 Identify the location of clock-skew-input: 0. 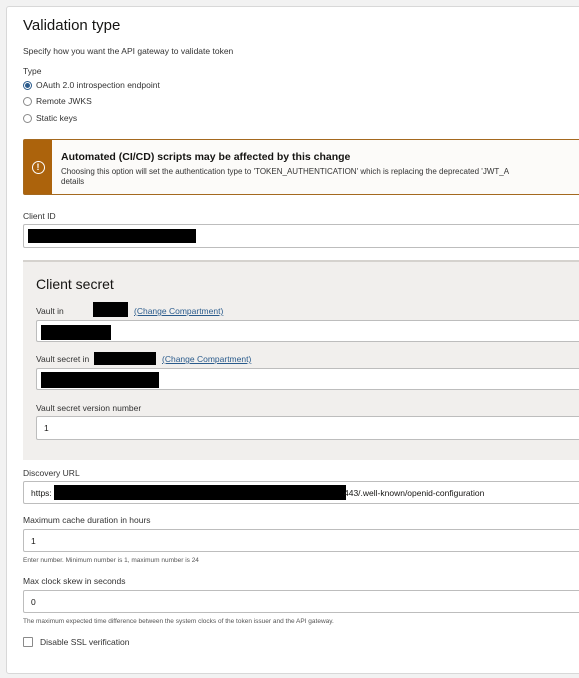
(301, 601).